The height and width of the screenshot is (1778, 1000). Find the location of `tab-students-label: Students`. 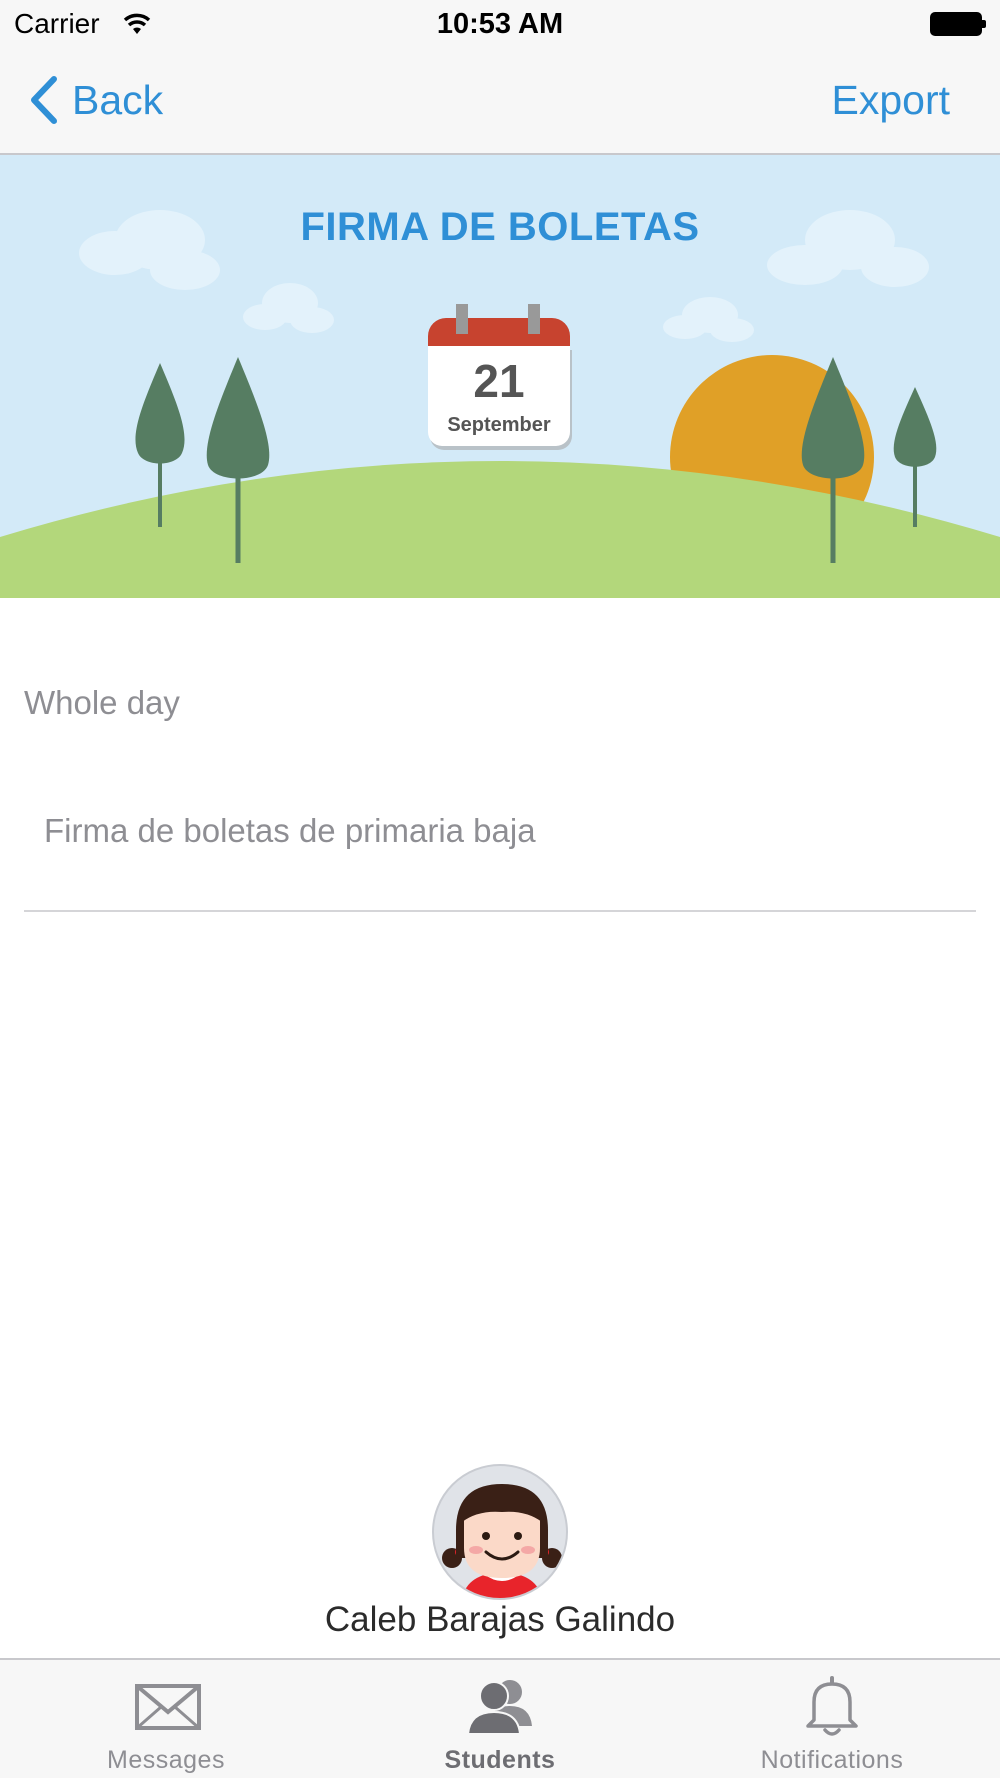

tab-students-label: Students is located at coordinates (500, 1760).